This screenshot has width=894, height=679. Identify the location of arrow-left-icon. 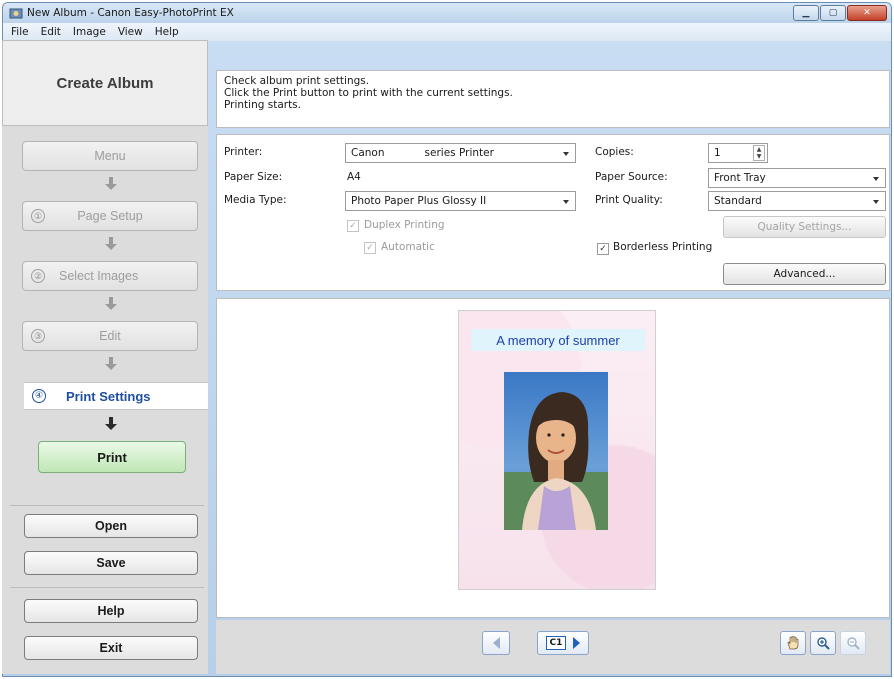
(496, 643).